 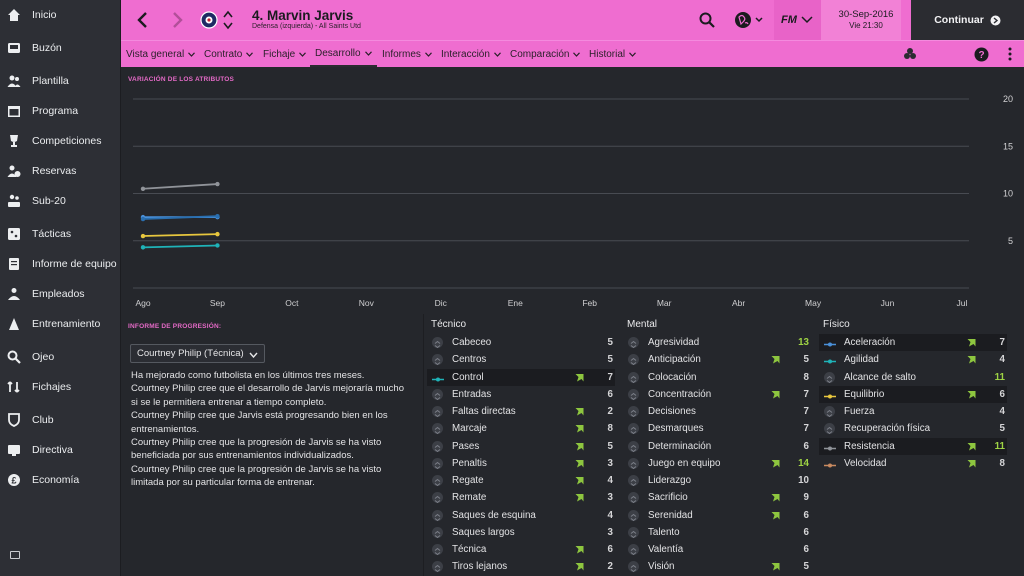 I want to click on attribute-row: Serenidad 6, so click(x=717, y=515).